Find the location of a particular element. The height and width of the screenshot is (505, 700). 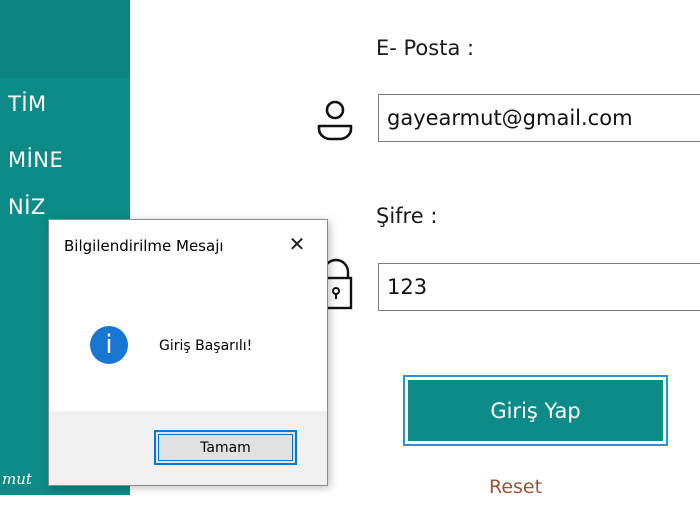

dialog-footer: Tamam is located at coordinates (188, 448).